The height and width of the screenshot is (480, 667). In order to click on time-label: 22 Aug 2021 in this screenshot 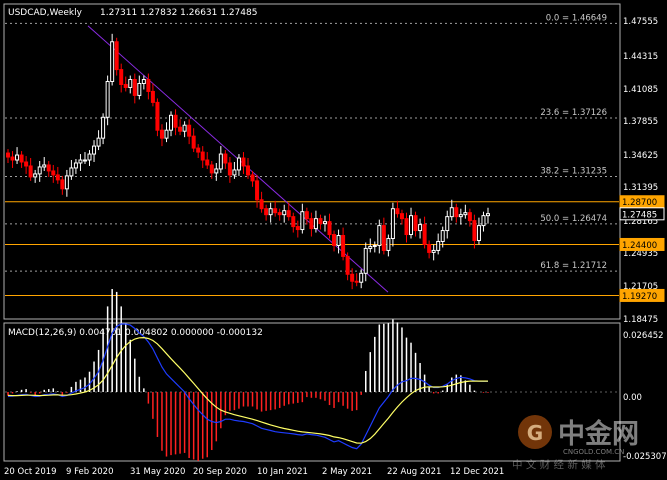, I will do `click(414, 472)`.